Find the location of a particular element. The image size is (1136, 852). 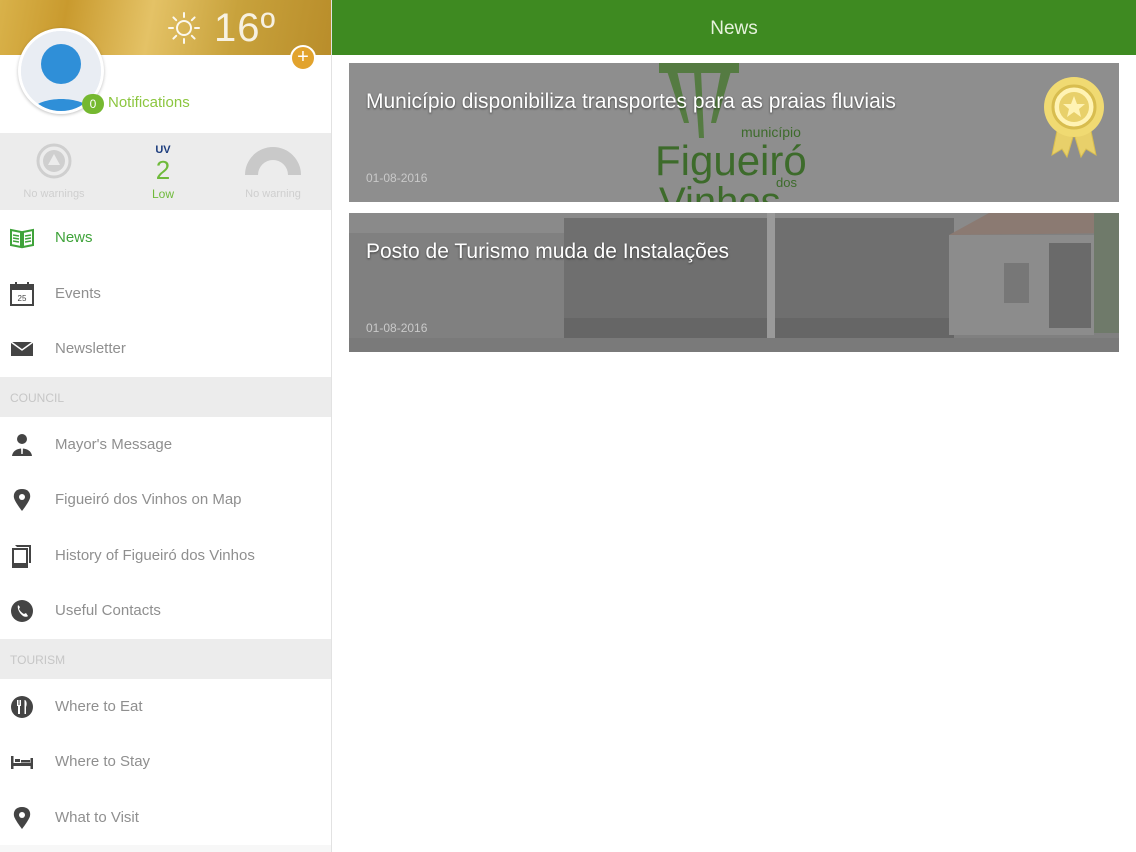

news-card-image is located at coordinates (734, 282).